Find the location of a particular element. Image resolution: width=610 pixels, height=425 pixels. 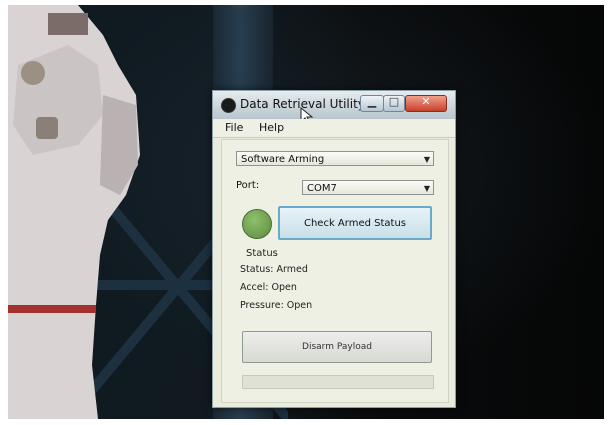

close-icon: ✕ is located at coordinates (426, 101).